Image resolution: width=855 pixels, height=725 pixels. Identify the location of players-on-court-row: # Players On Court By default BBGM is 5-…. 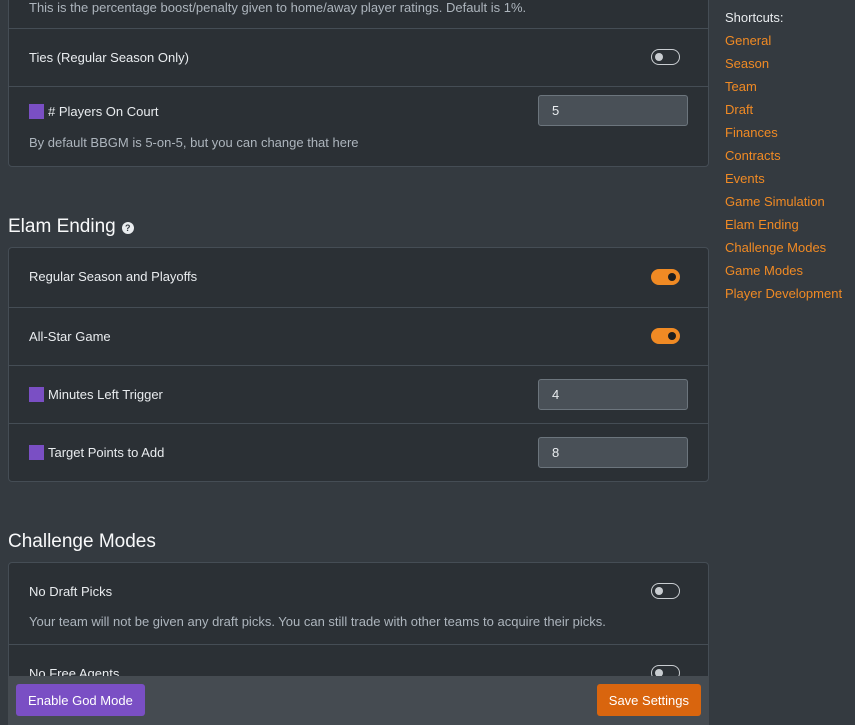
(358, 126).